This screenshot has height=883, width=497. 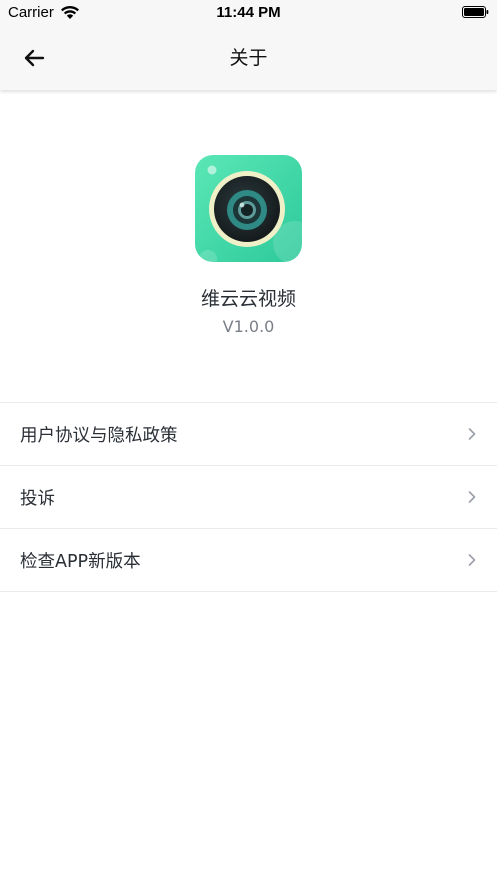 I want to click on menu-item-complaint: 投诉, so click(x=248, y=497).